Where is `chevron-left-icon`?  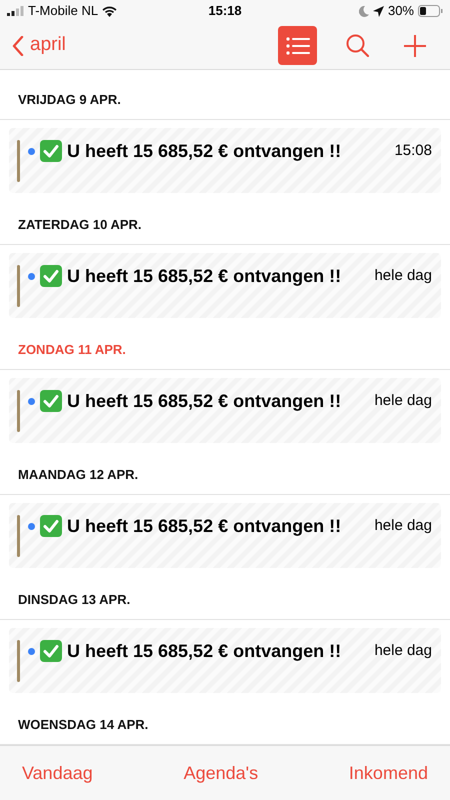
chevron-left-icon is located at coordinates (18, 46).